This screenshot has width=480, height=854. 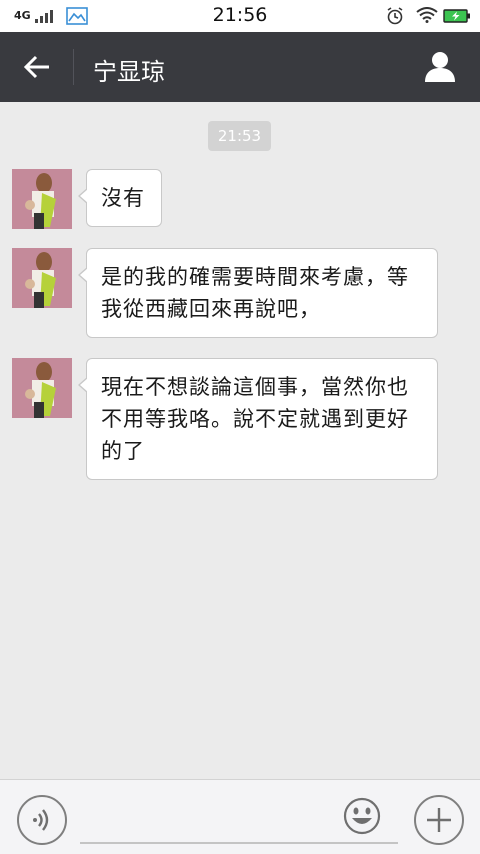 I want to click on clock: 21:56, so click(x=240, y=15).